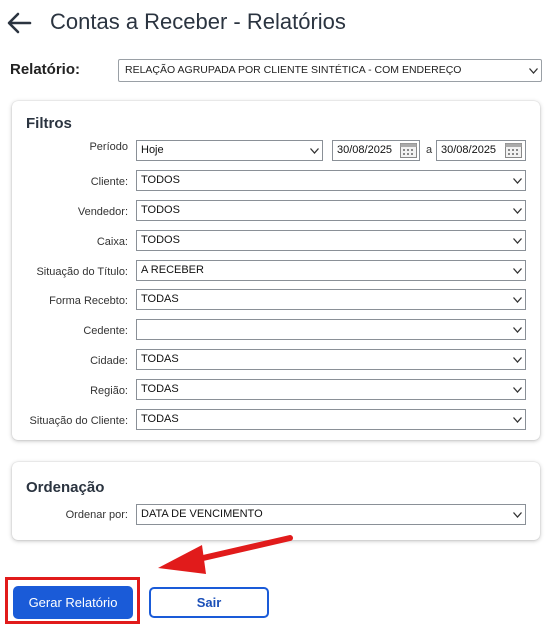  I want to click on cliente-select: TODOS, so click(331, 180).